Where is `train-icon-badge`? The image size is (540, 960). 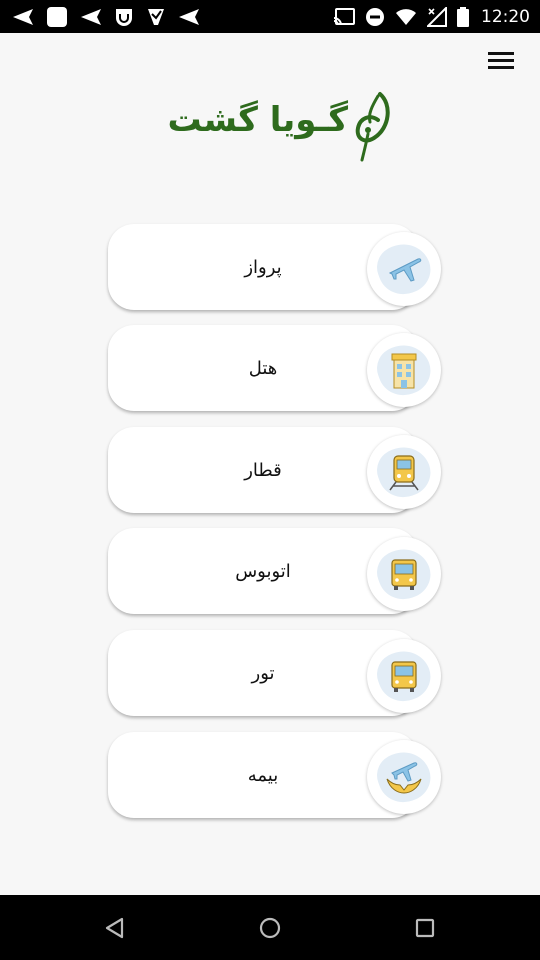 train-icon-badge is located at coordinates (404, 472).